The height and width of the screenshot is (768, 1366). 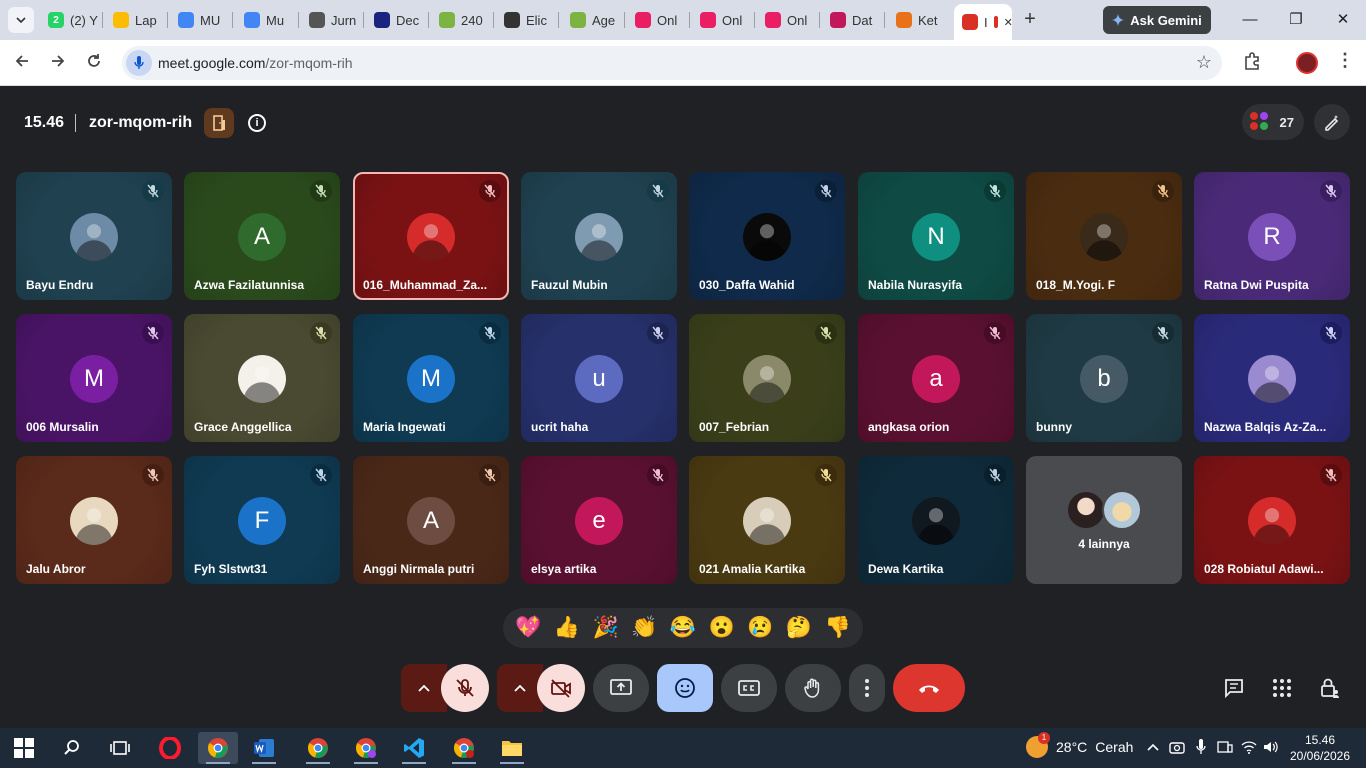 I want to click on reload-button, so click(x=94, y=63).